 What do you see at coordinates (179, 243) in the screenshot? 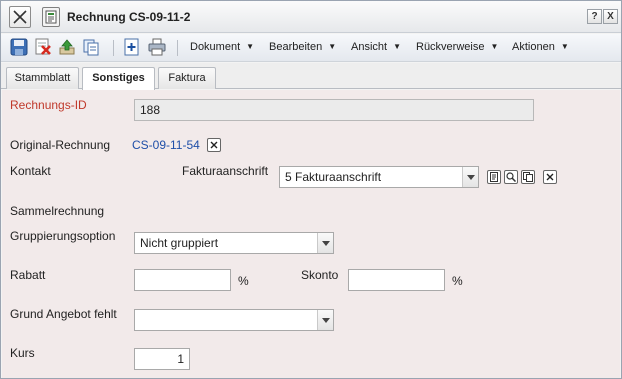
I see `gruppierungsoption-value: Nicht gruppiert` at bounding box center [179, 243].